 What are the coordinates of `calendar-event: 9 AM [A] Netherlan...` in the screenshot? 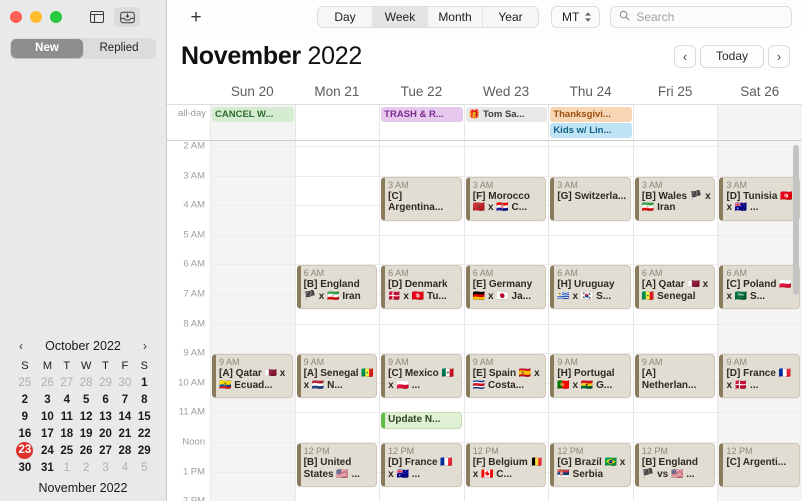 It's located at (675, 376).